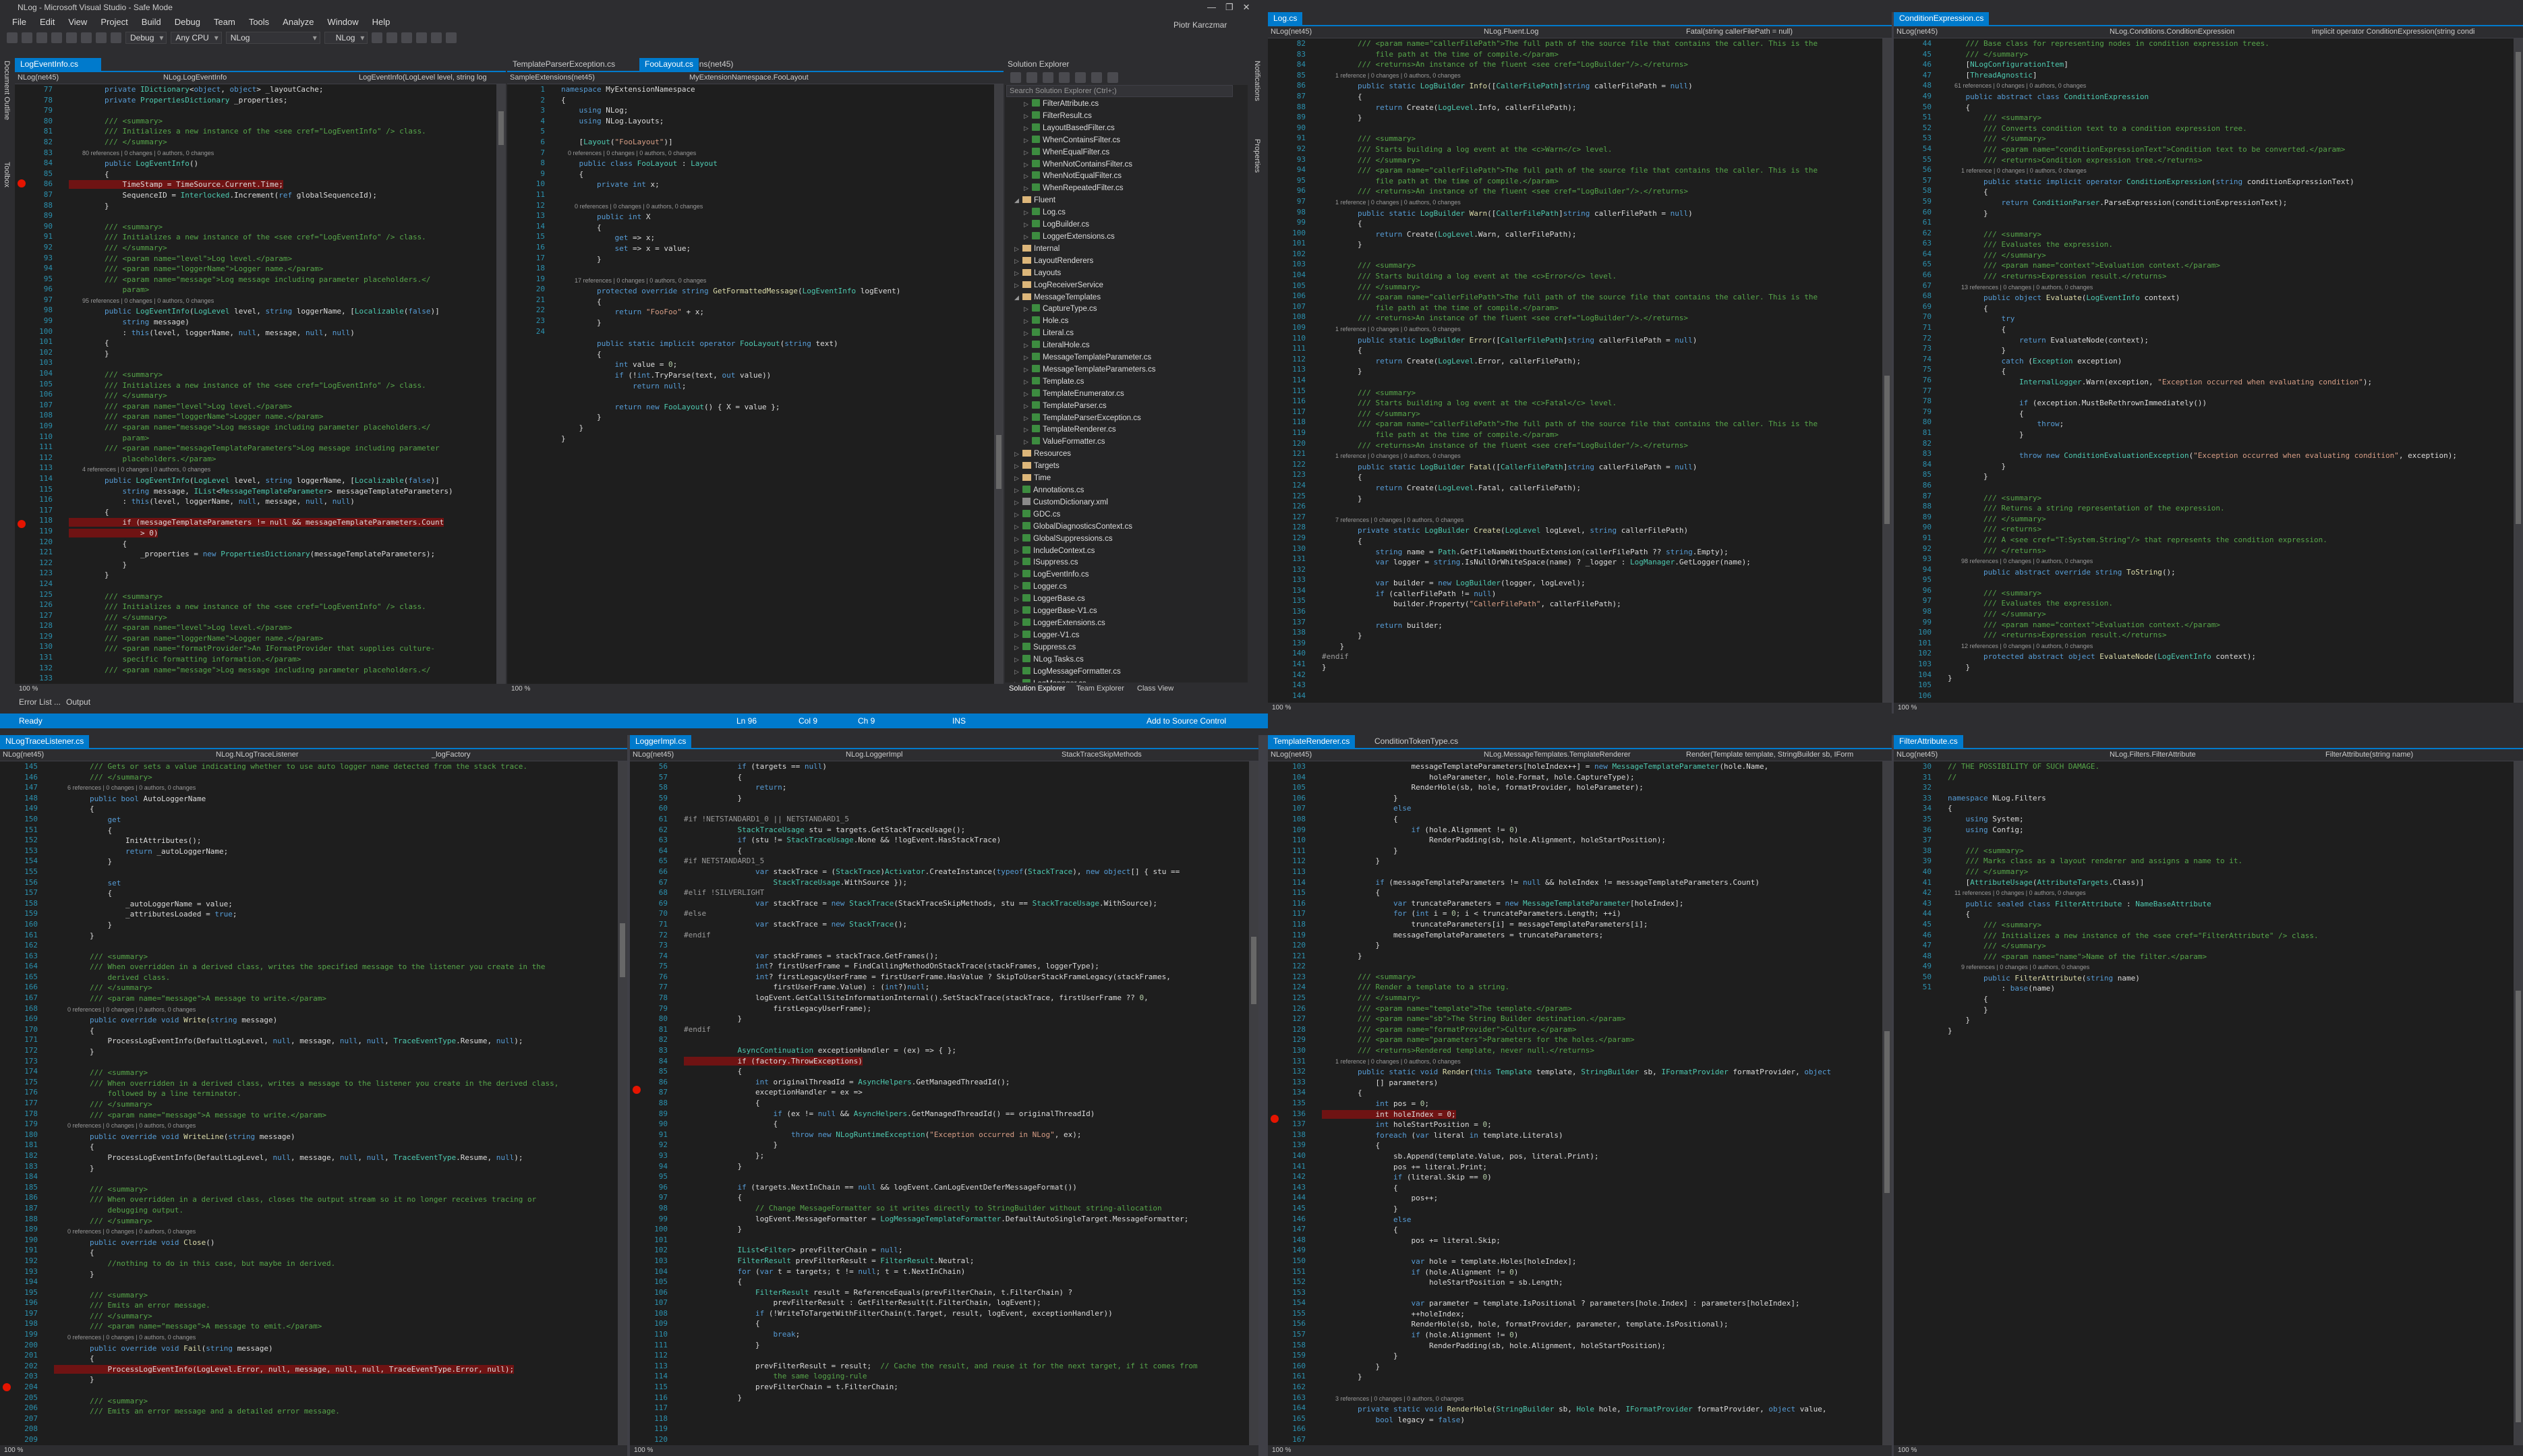 The image size is (2523, 1456). I want to click on nav-type: NLog.LogEventInfo, so click(195, 78).